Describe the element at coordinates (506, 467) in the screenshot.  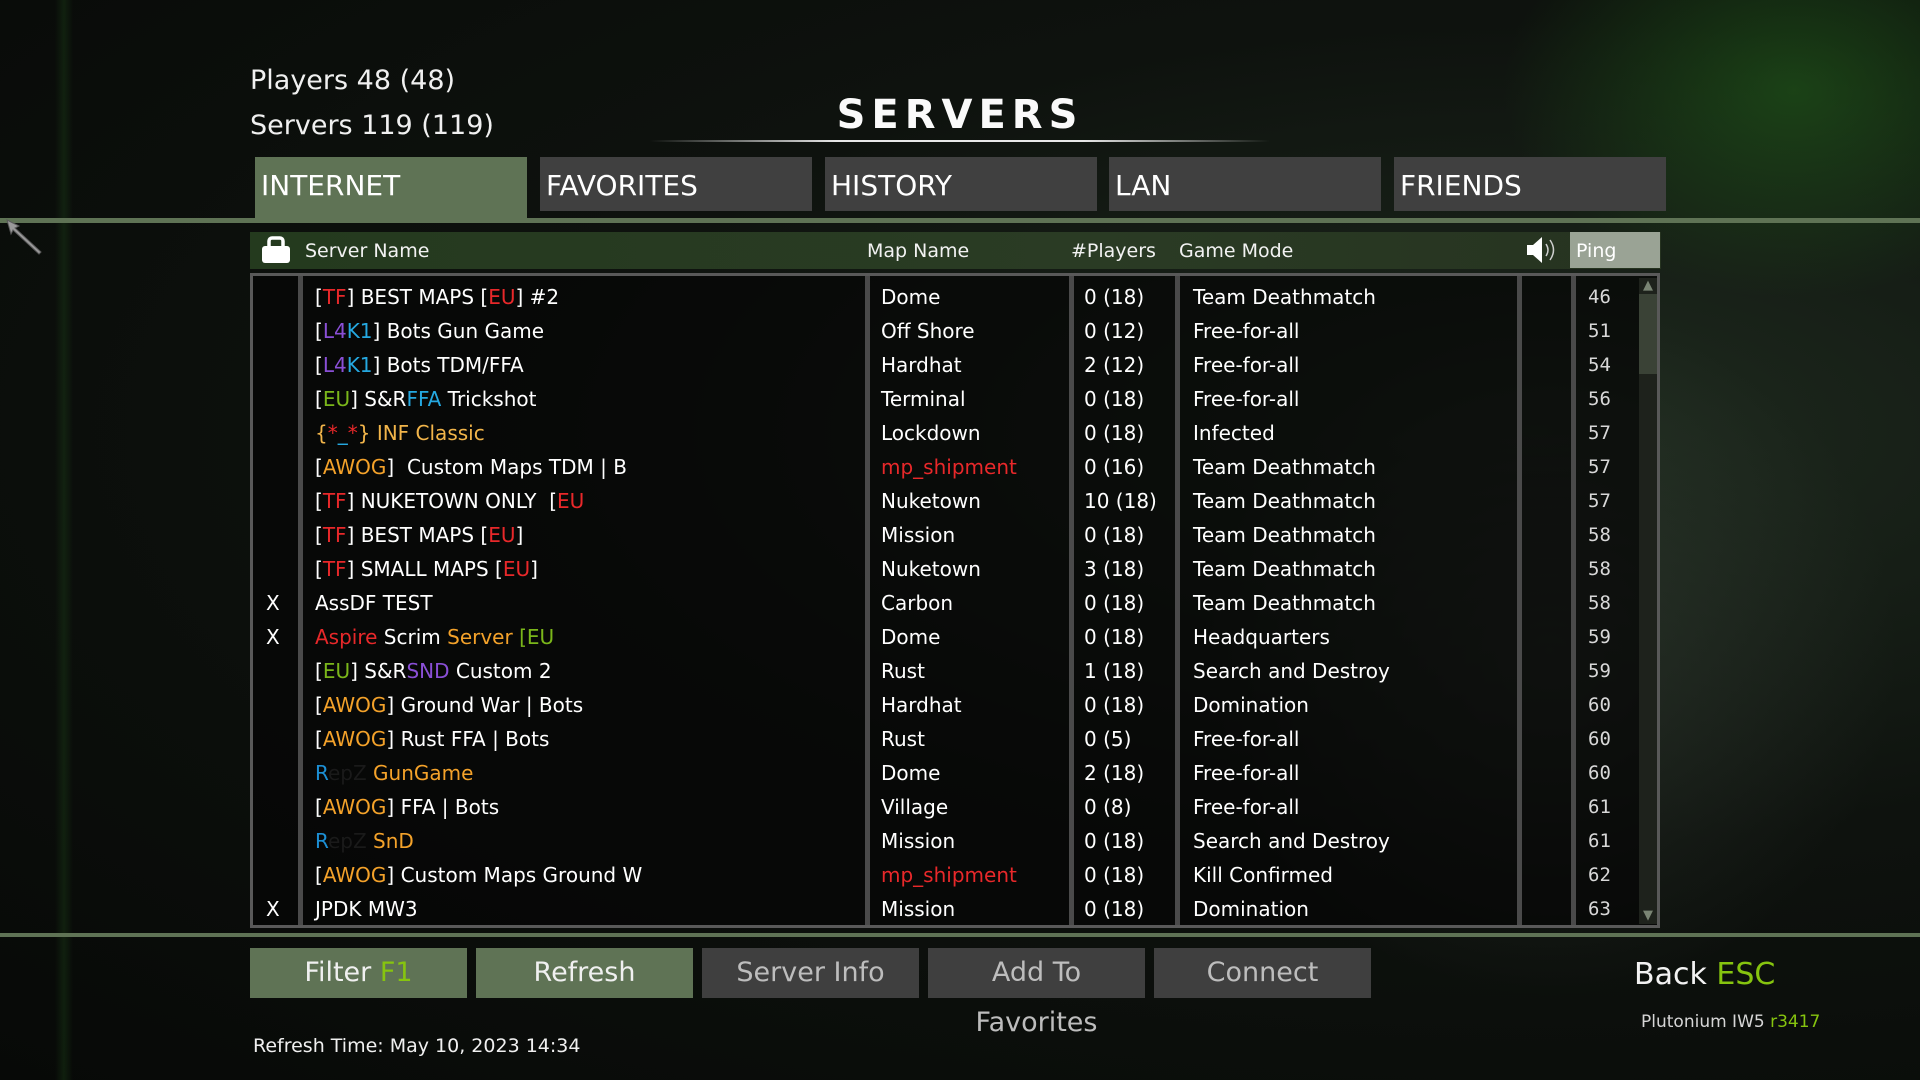
I see `server-name-segment: ] Custom Maps TDM | B` at that location.